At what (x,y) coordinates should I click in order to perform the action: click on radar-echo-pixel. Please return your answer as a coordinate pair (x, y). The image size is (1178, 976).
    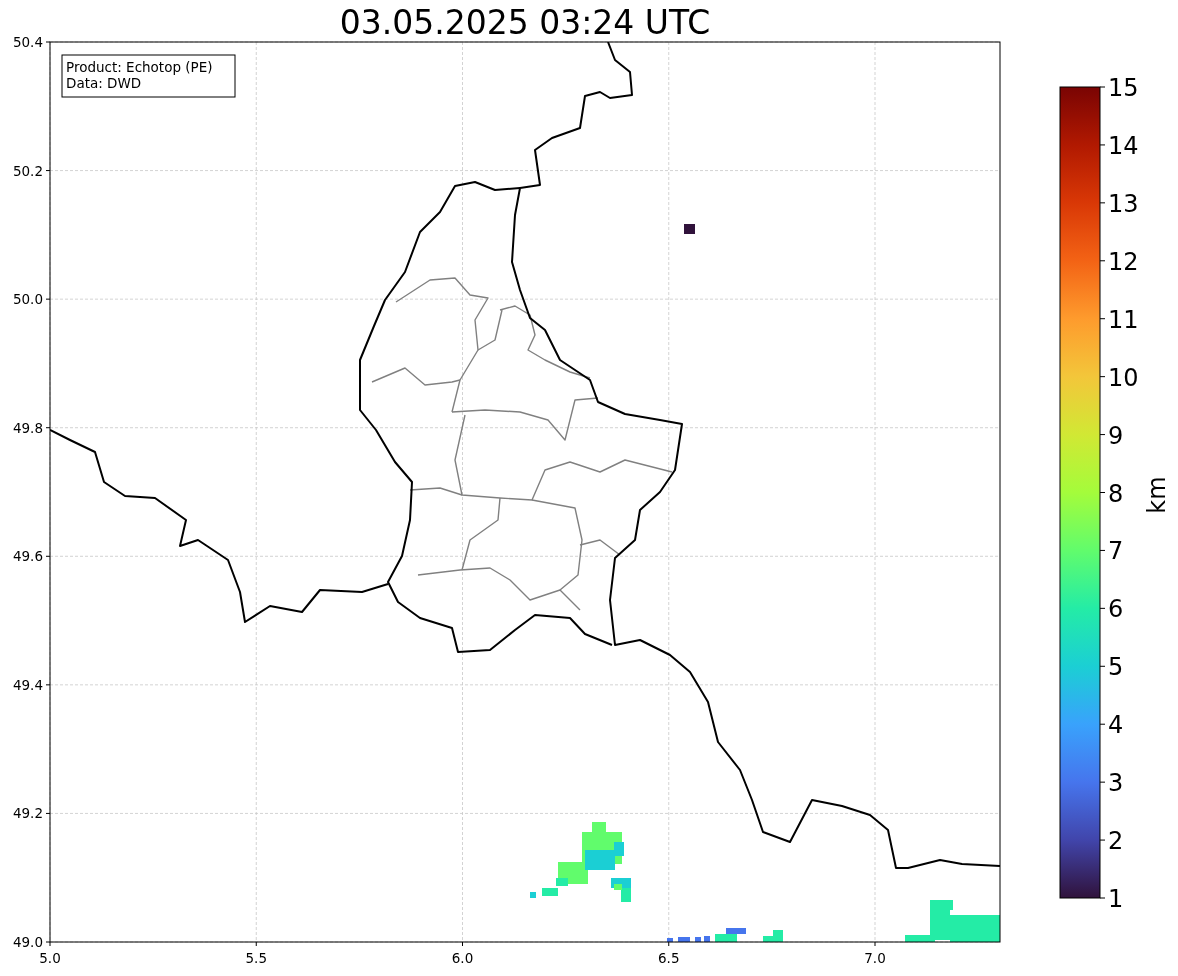
    Looking at the image, I should click on (689, 229).